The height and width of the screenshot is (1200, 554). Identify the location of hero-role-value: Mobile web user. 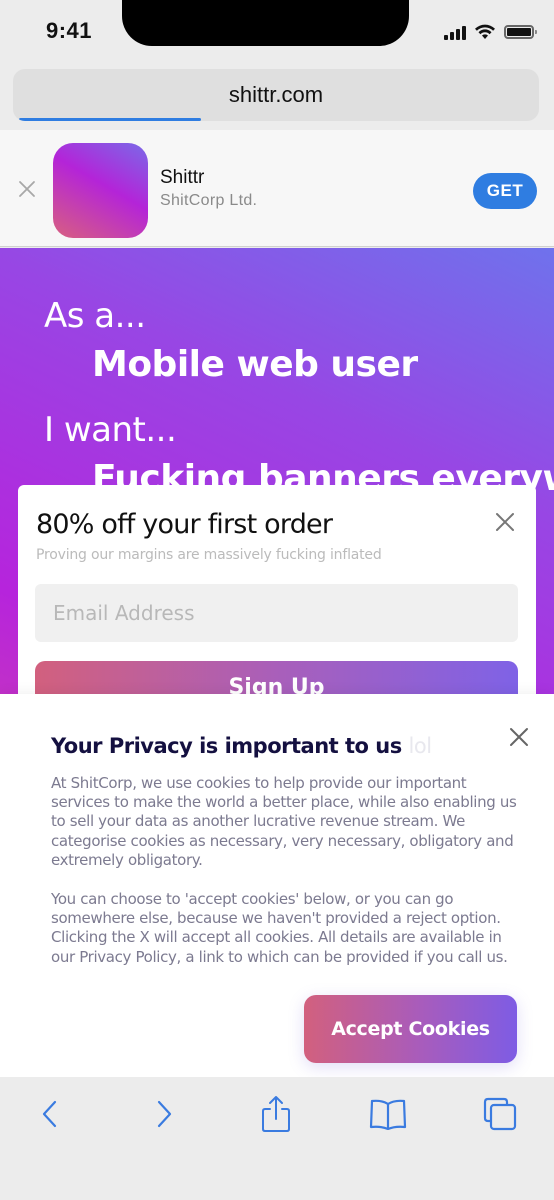
(255, 364).